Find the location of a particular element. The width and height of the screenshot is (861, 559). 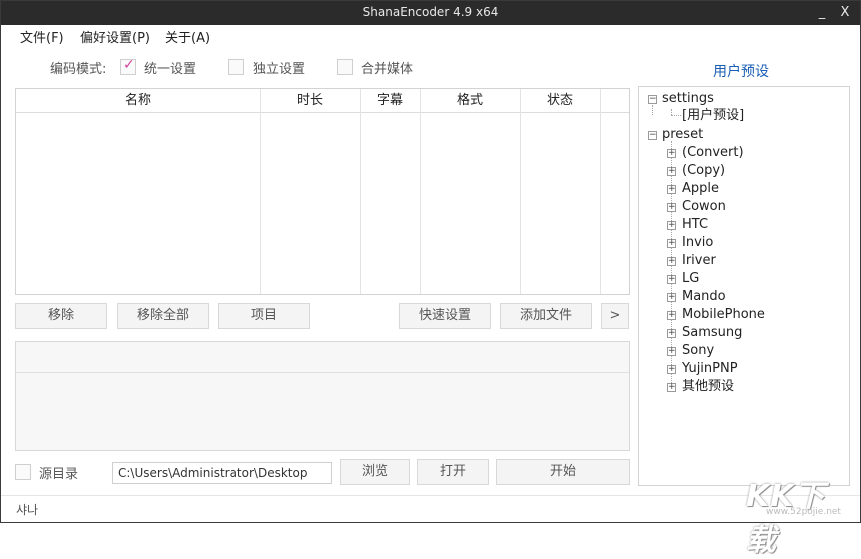

presets-title: 用户预设 is located at coordinates (741, 72).